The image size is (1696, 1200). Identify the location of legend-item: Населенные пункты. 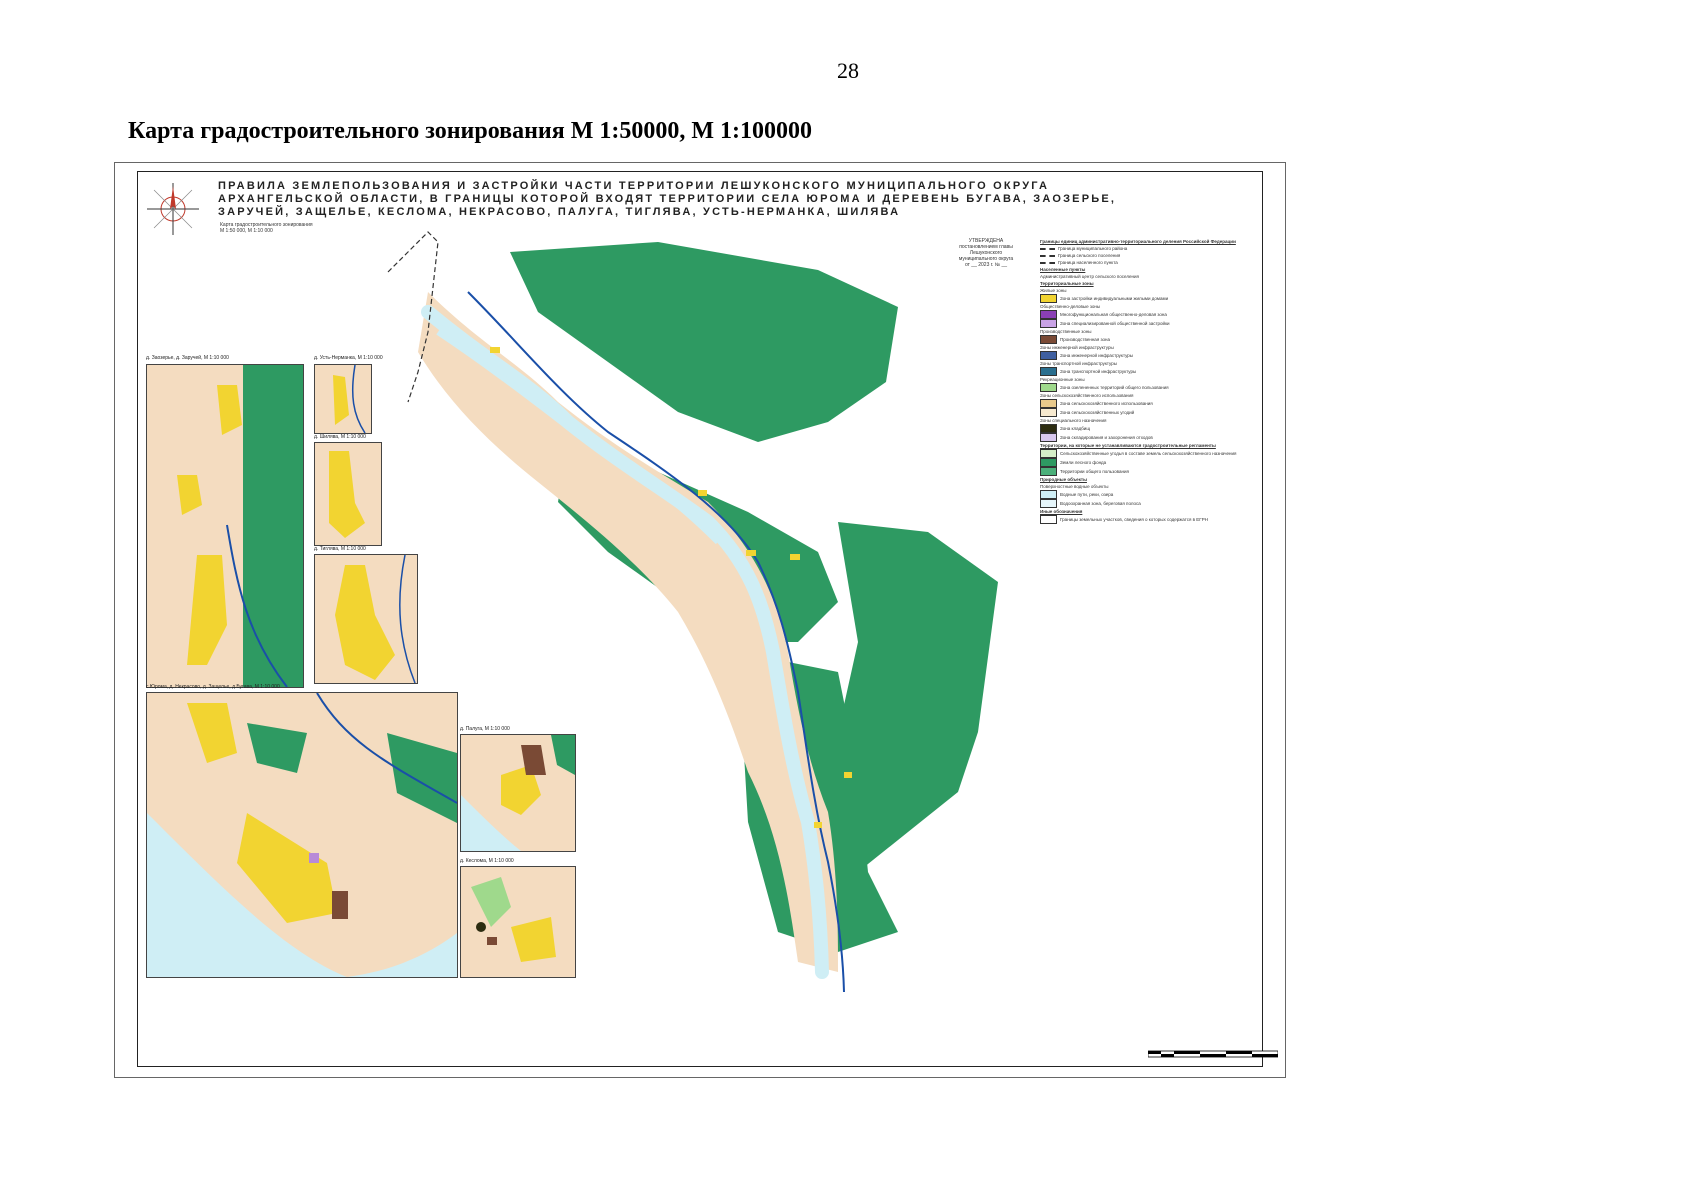
(1151, 269).